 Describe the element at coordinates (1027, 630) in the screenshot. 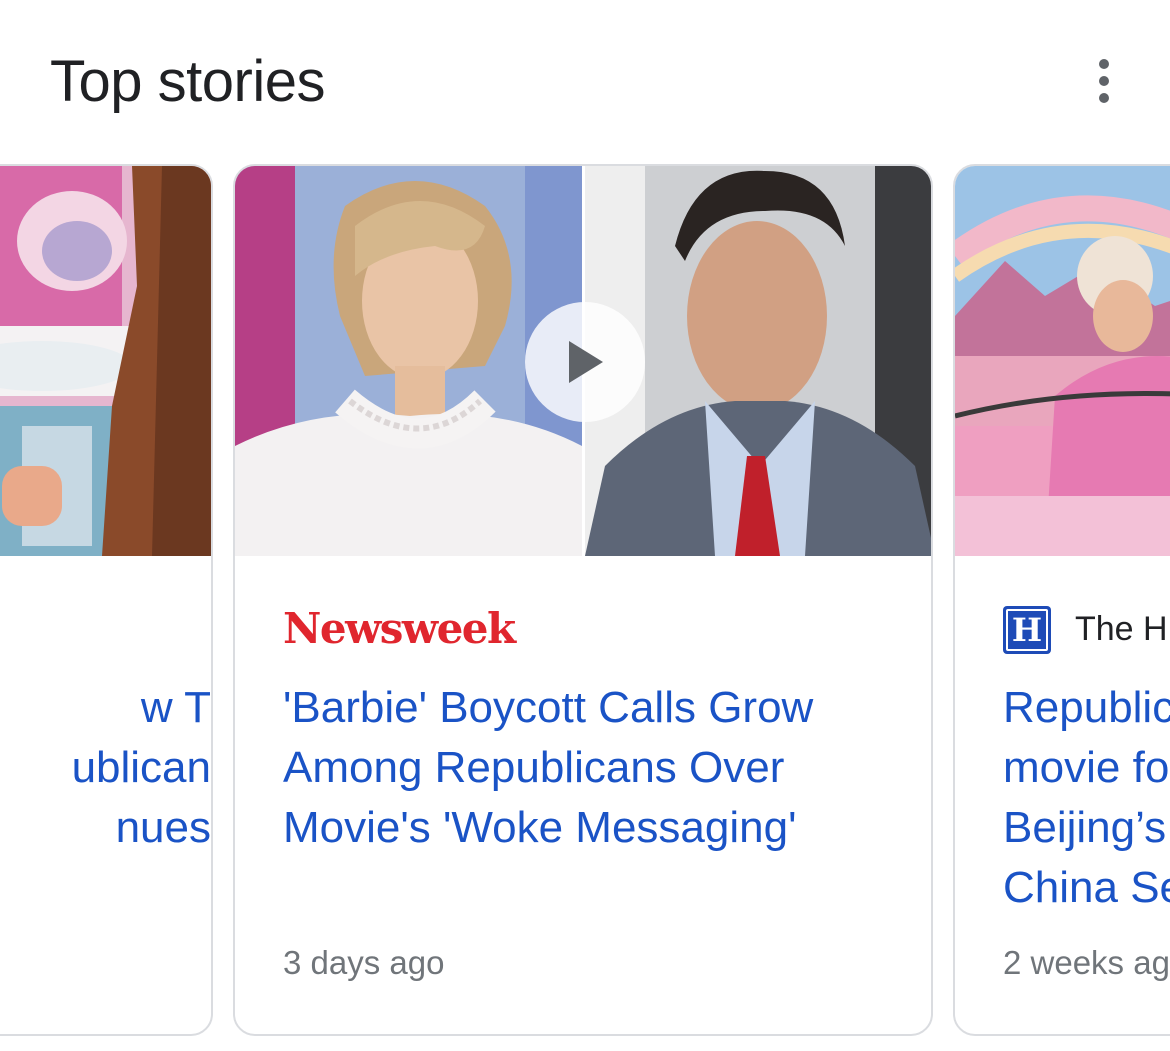

I see `source-logo-icon: H` at that location.